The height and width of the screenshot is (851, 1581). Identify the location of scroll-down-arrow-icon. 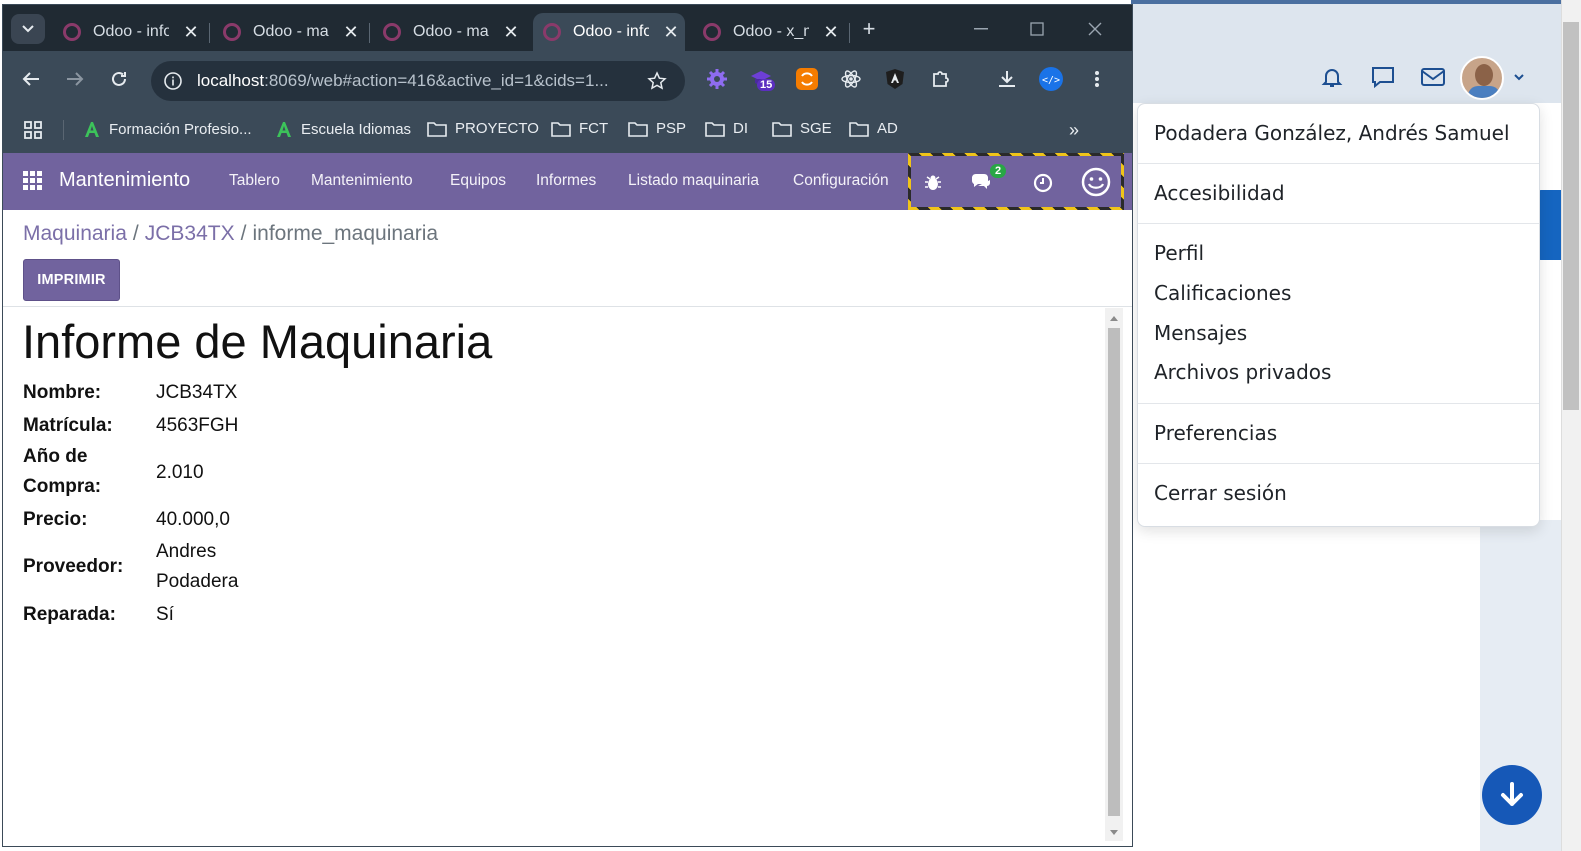
(1114, 832).